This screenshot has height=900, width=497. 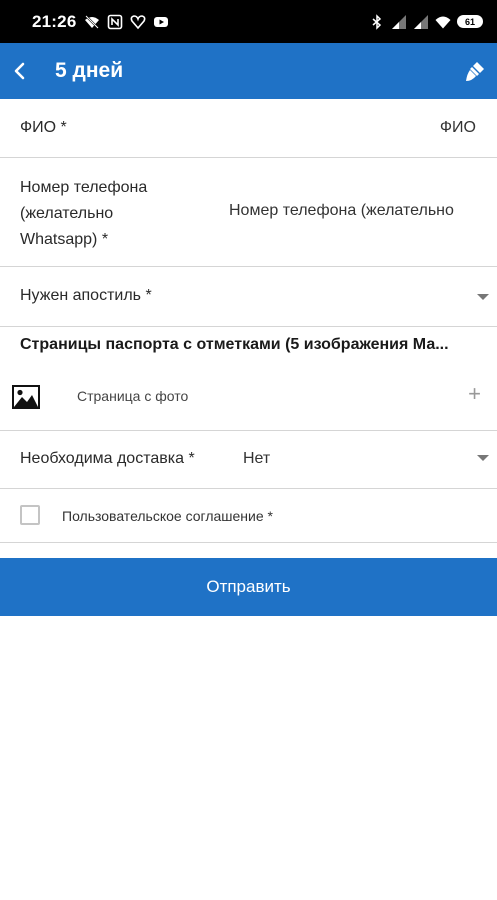 What do you see at coordinates (377, 21) in the screenshot?
I see `bluetooth-icon` at bounding box center [377, 21].